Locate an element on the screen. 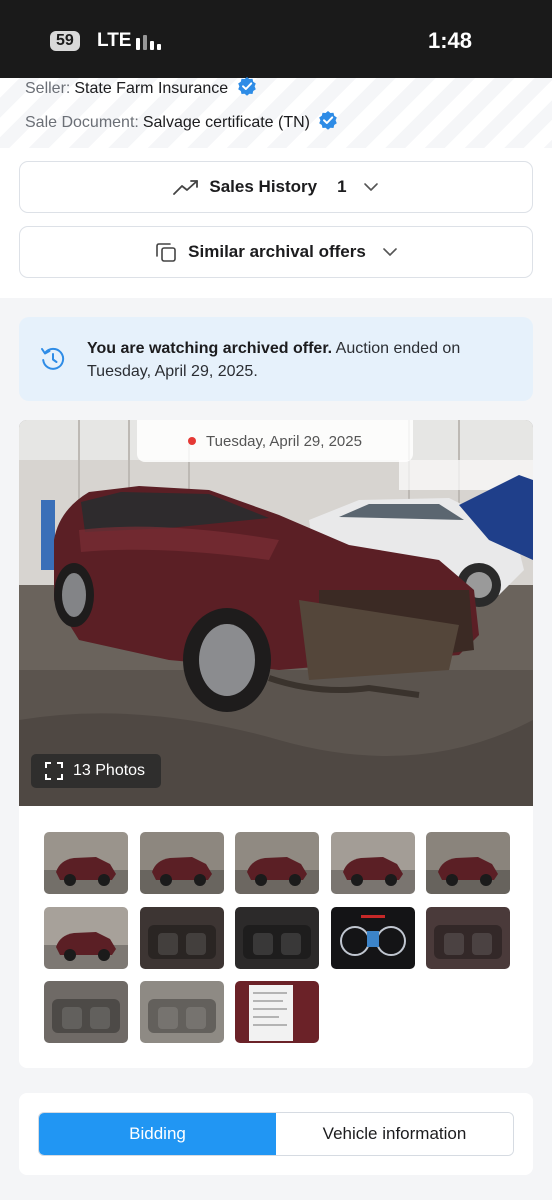 Image resolution: width=552 pixels, height=1200 pixels. network-label: LTE is located at coordinates (114, 40).